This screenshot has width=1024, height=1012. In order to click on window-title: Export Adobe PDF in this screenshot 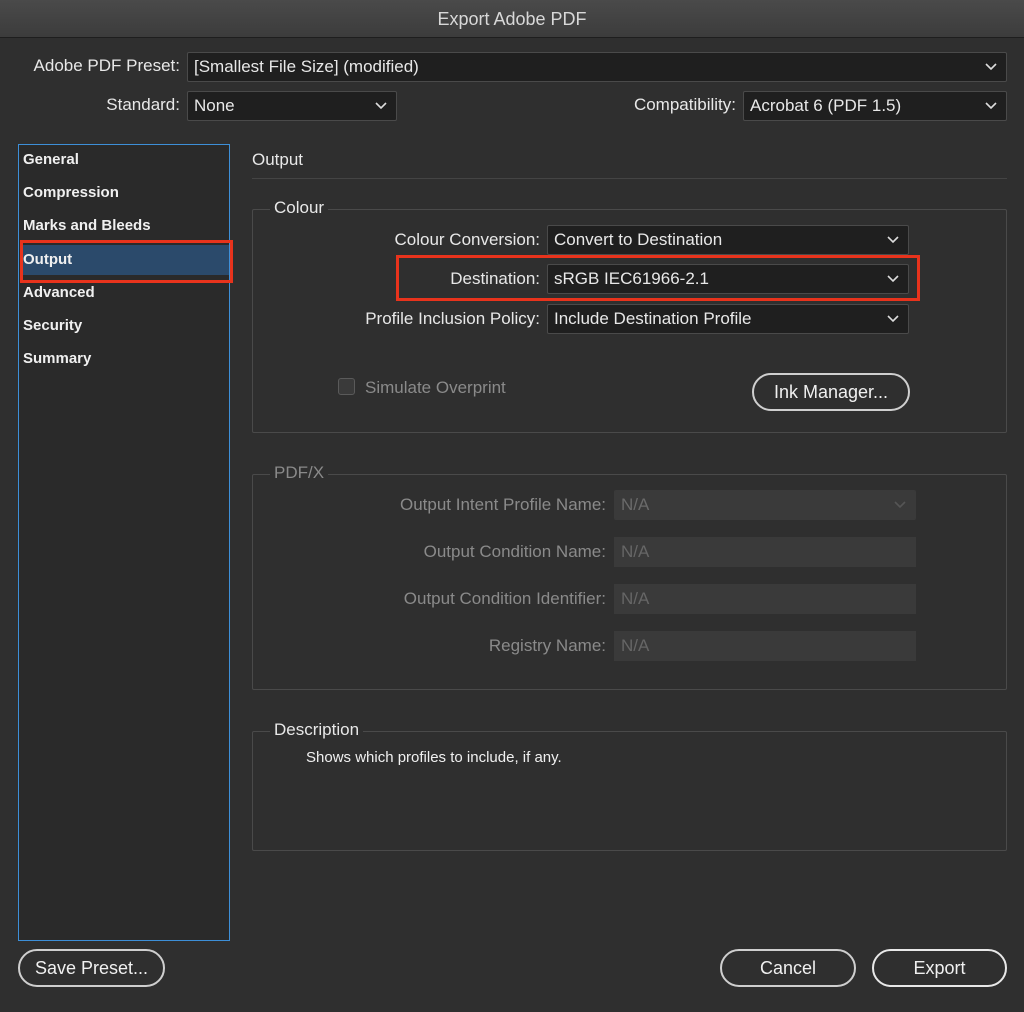, I will do `click(512, 19)`.